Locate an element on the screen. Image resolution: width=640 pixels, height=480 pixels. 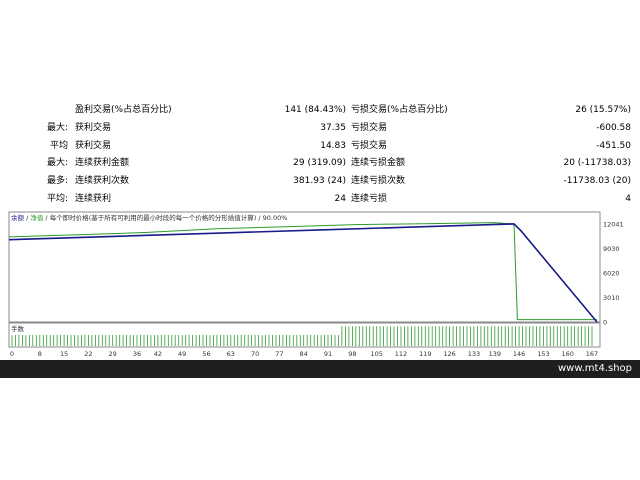
legend-quality: 90.00% is located at coordinates (275, 218).